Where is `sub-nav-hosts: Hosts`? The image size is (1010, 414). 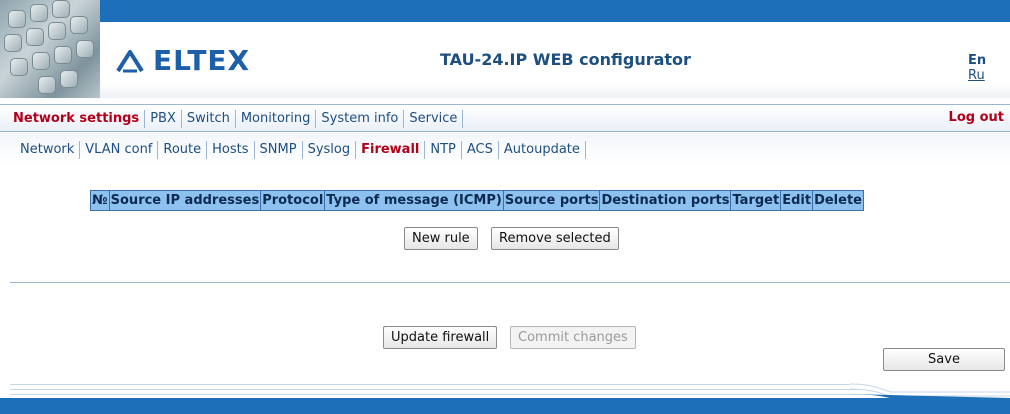 sub-nav-hosts: Hosts is located at coordinates (231, 150).